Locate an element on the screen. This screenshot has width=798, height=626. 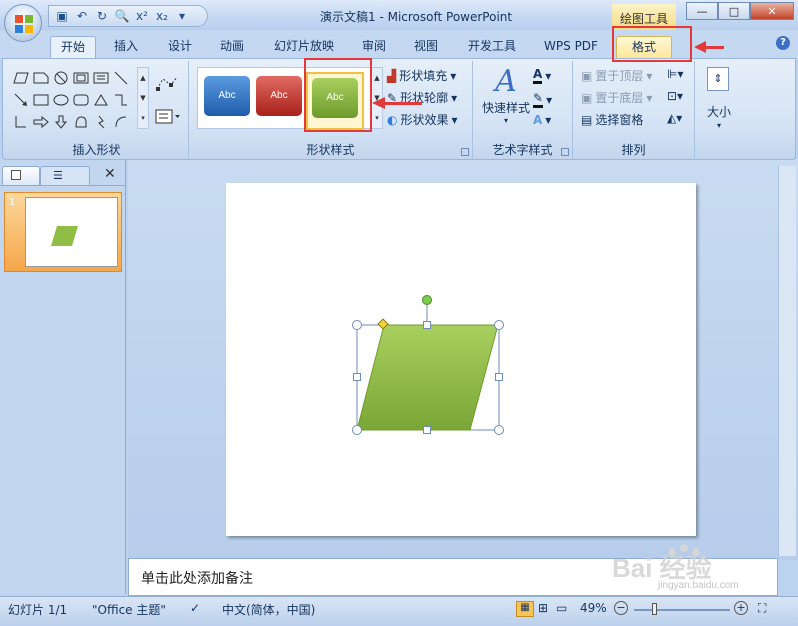
zoom-out-button: − is located at coordinates (621, 608).